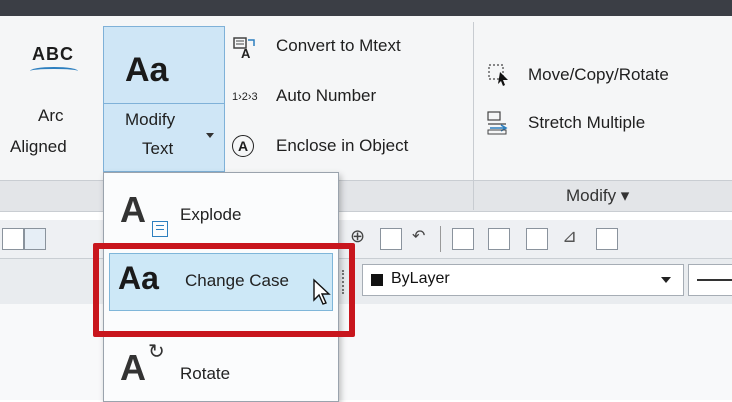 The image size is (732, 402). I want to click on explode-box-icon, so click(160, 229).